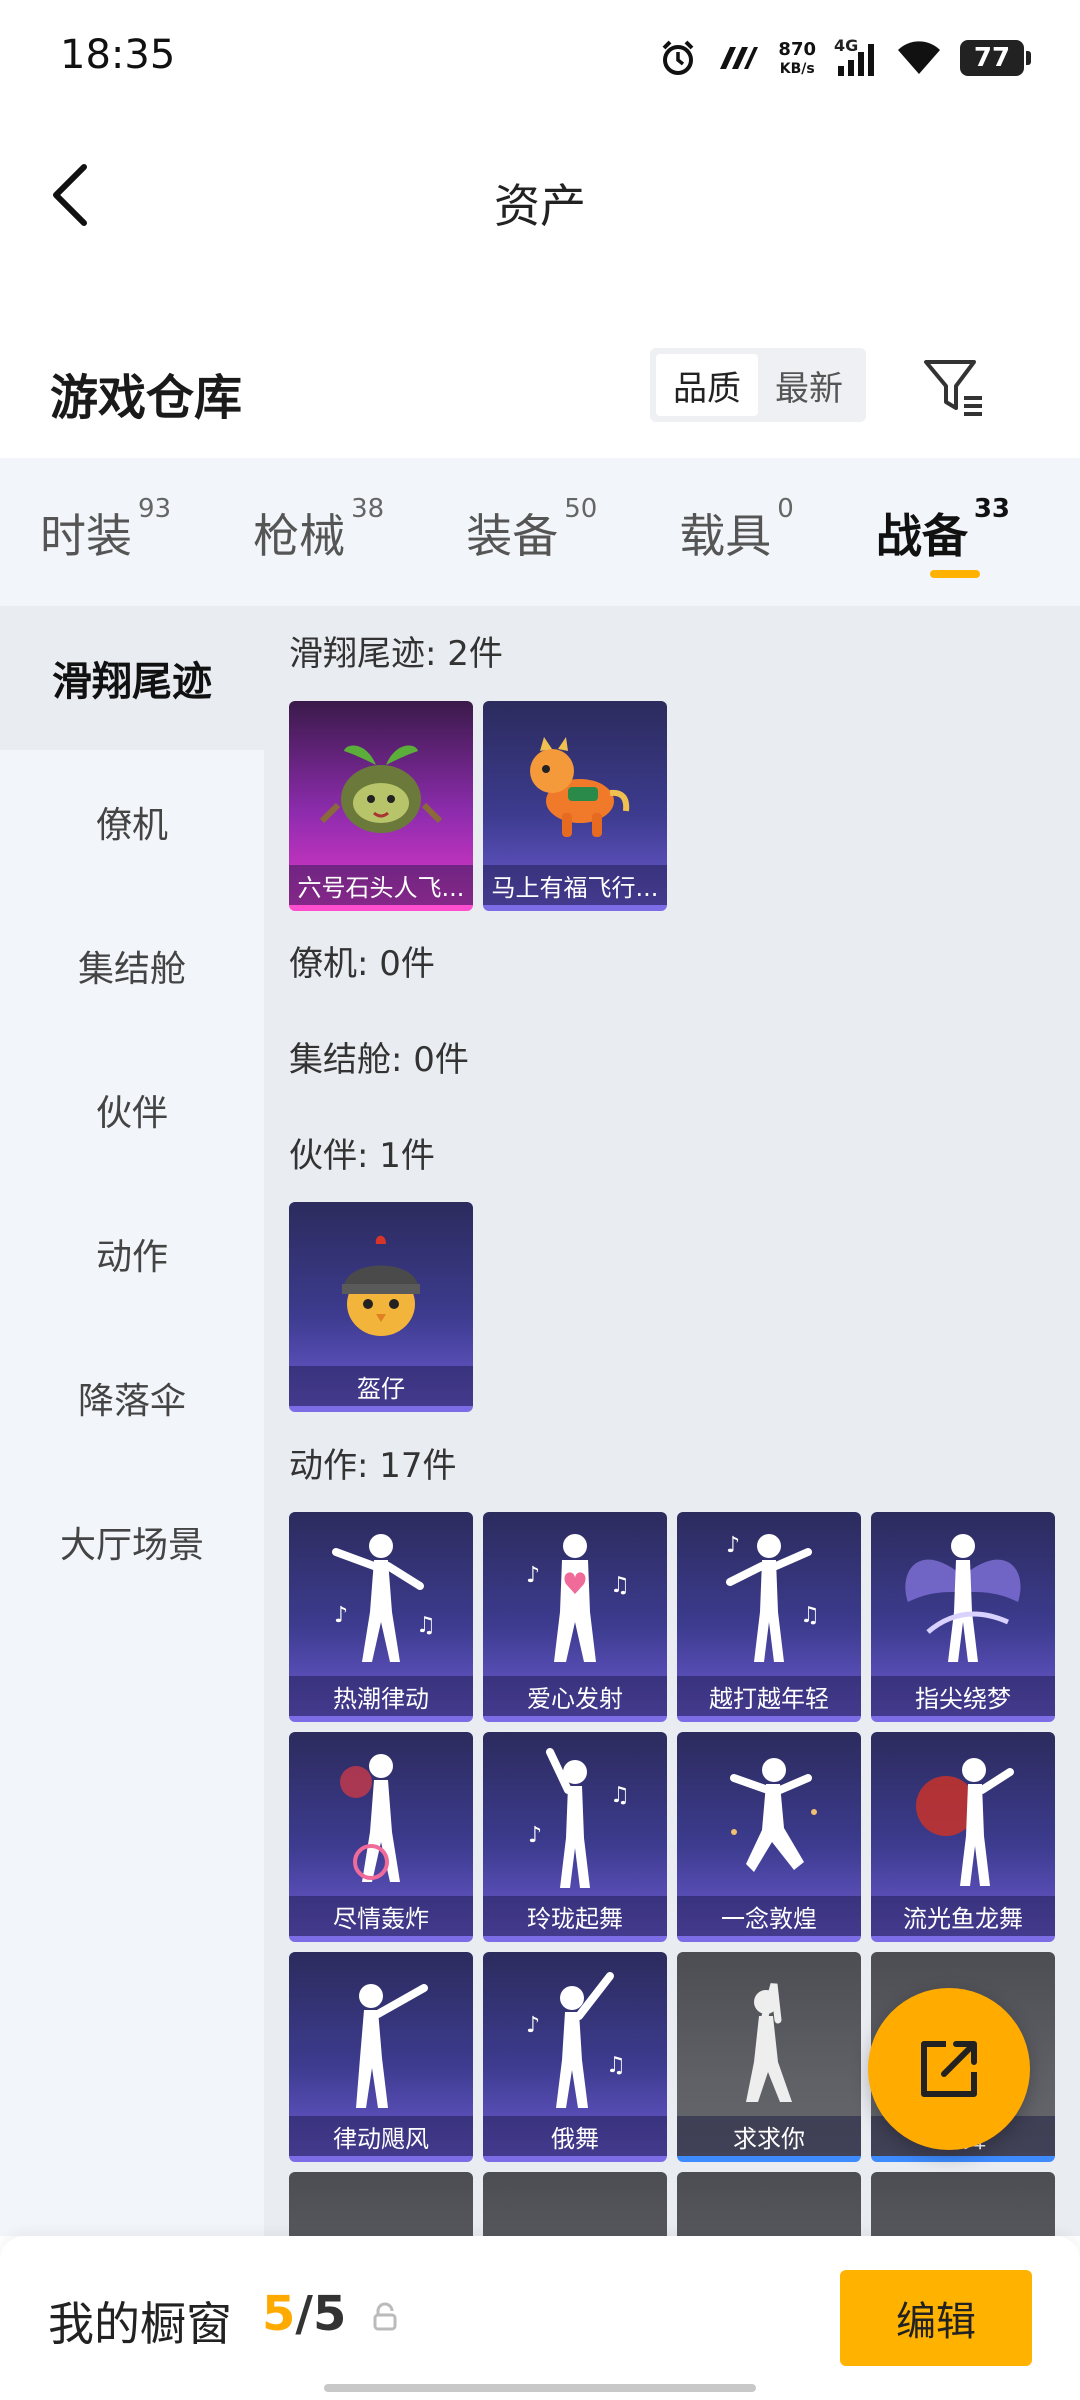  What do you see at coordinates (512, 536) in the screenshot?
I see `tab-label: 装备` at bounding box center [512, 536].